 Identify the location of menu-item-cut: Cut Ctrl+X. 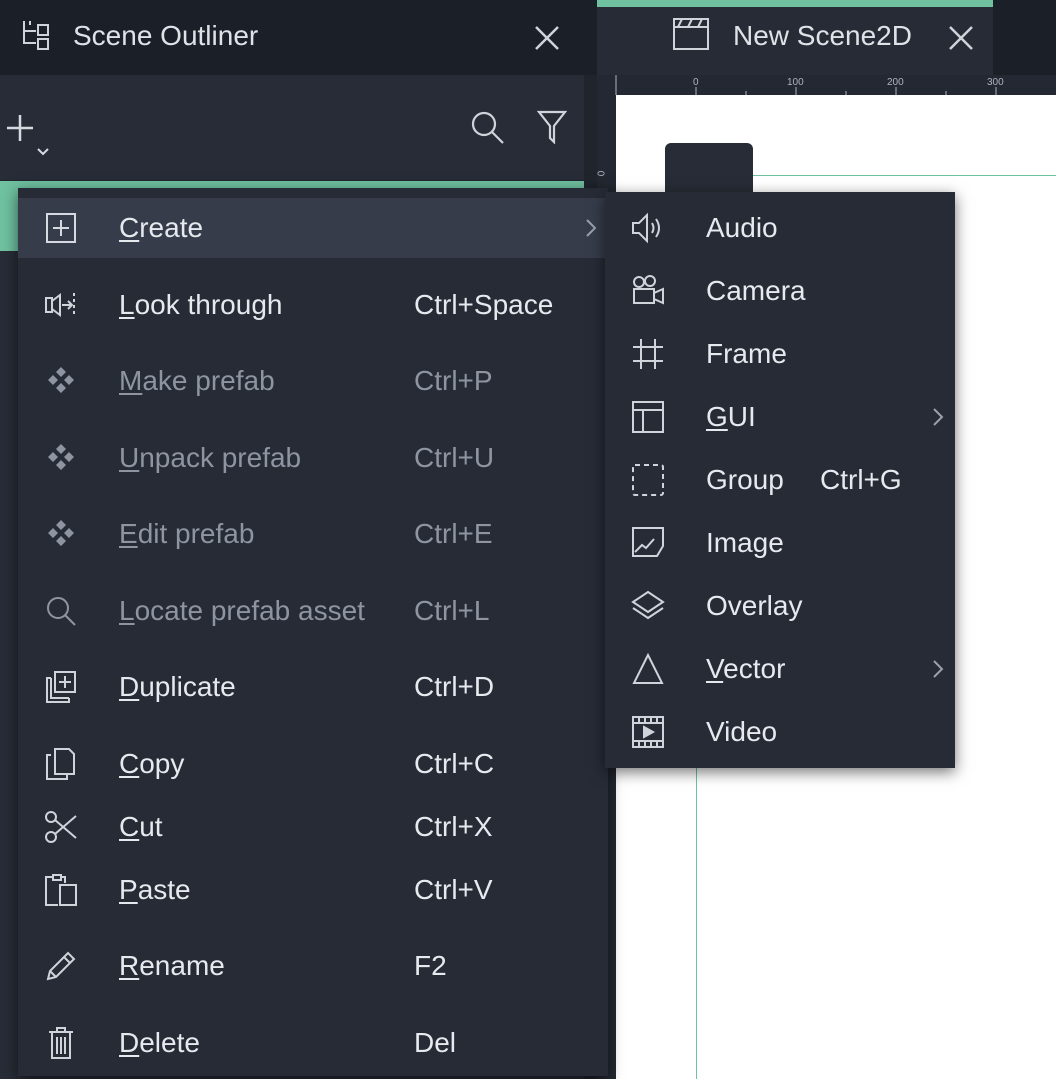
(313, 827).